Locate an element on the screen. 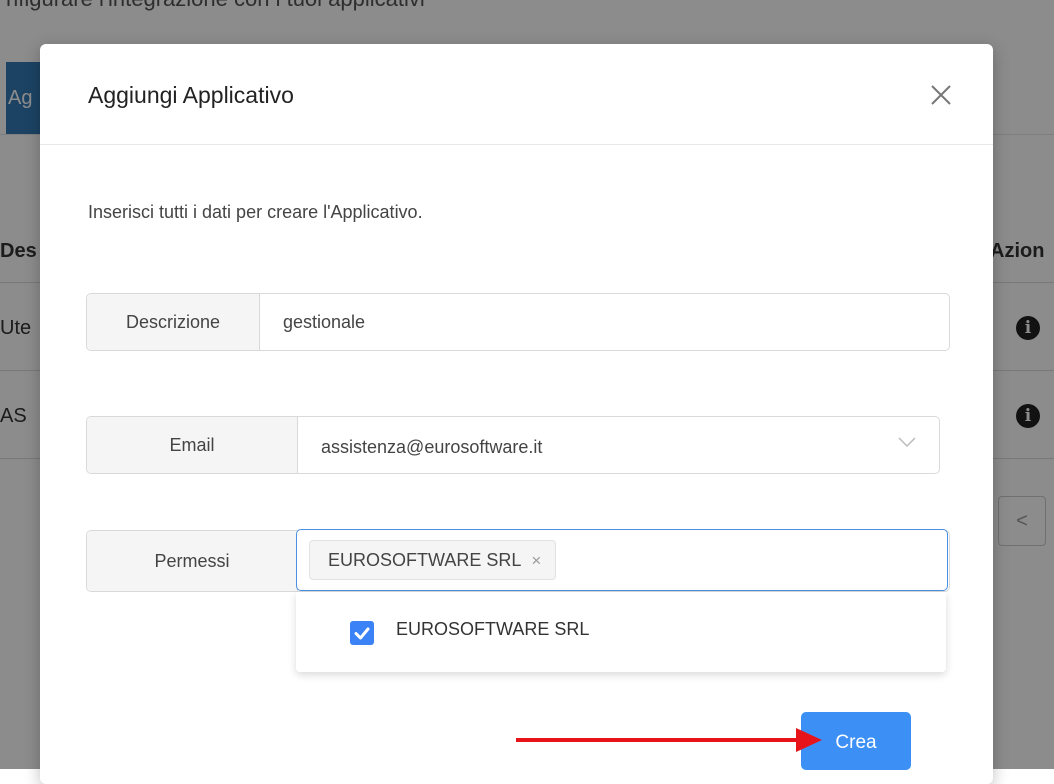  dropdown-option-label: EUROSOFTWARE SRL is located at coordinates (493, 629).